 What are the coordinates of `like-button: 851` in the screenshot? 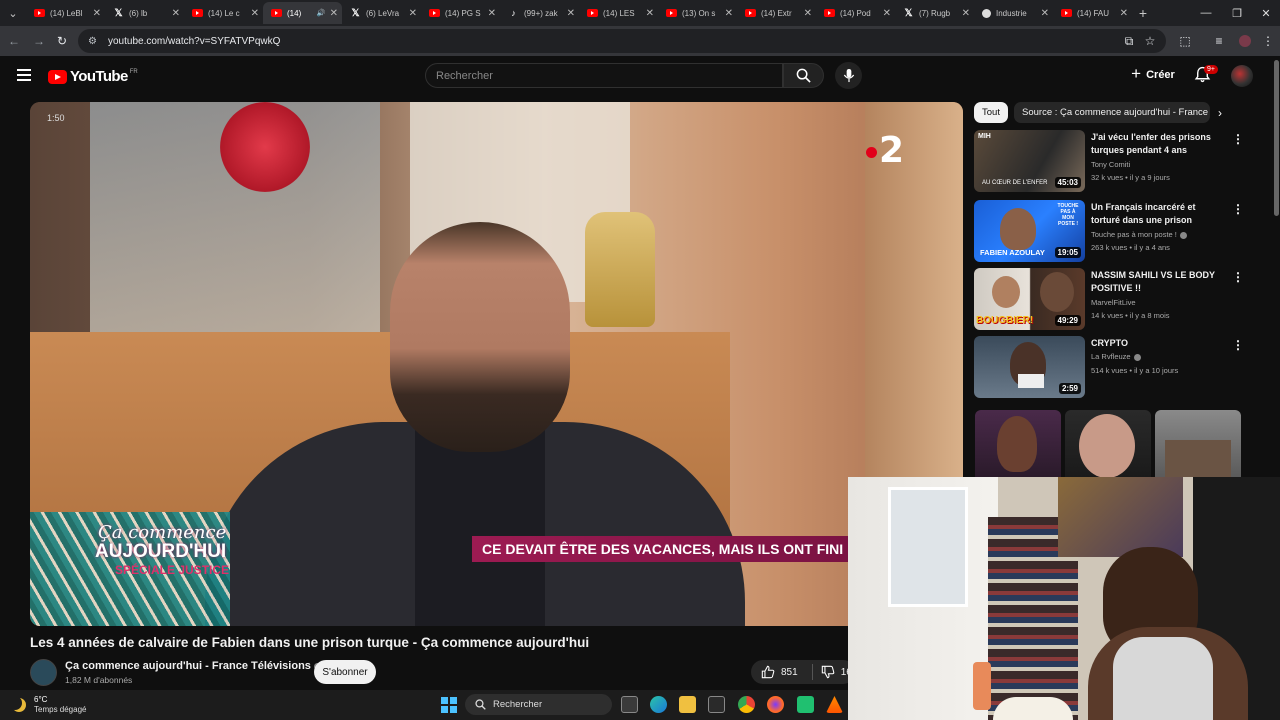 It's located at (779, 672).